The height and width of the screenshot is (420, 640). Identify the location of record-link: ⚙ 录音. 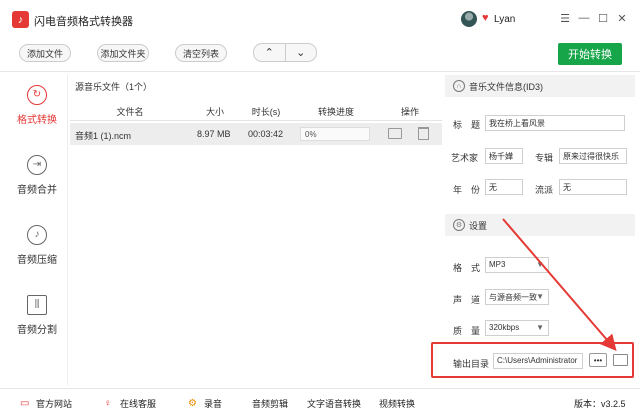
(205, 403).